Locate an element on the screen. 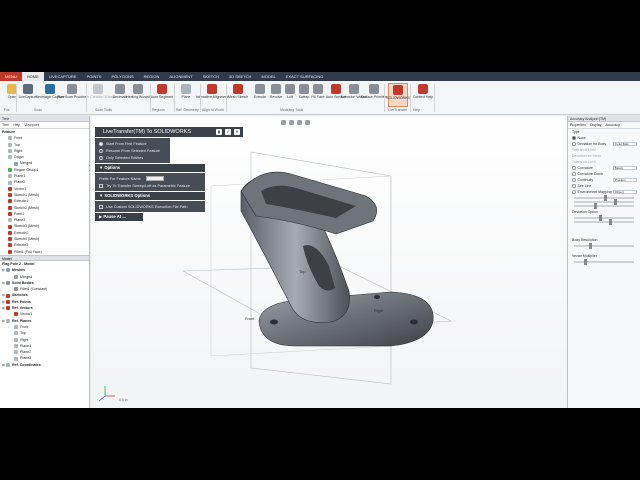  curvature-select: Mean is located at coordinates (625, 168).